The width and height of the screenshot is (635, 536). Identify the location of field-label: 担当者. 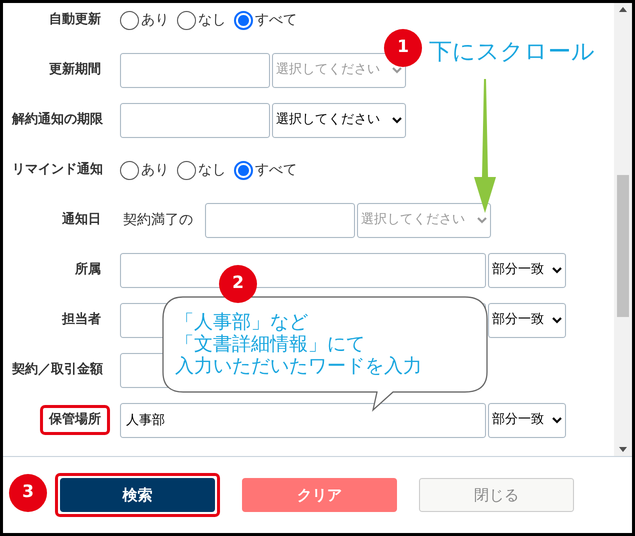
(81, 320).